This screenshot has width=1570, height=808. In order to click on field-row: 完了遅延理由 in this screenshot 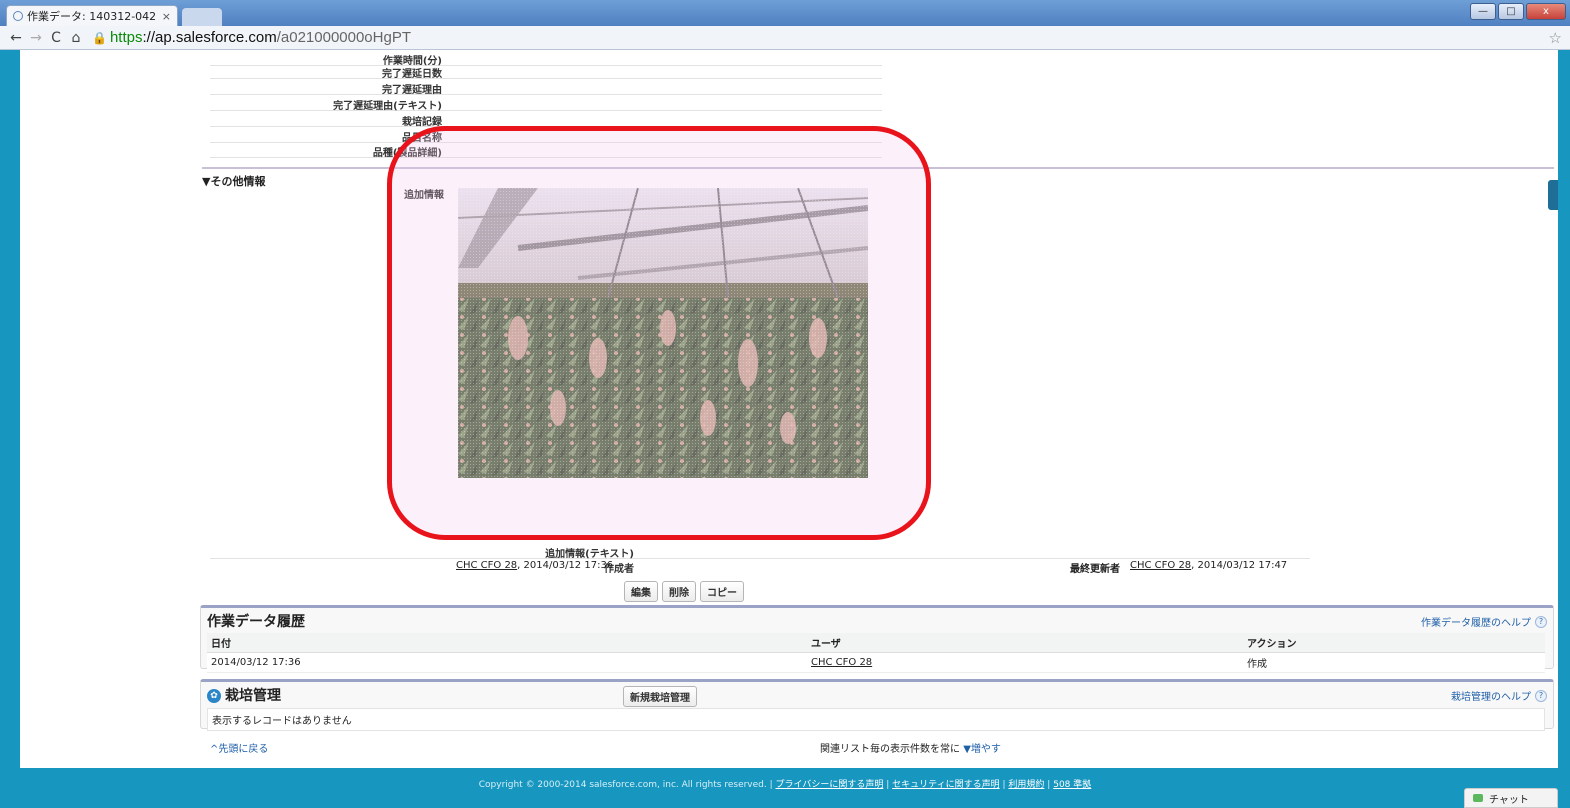, I will do `click(546, 87)`.